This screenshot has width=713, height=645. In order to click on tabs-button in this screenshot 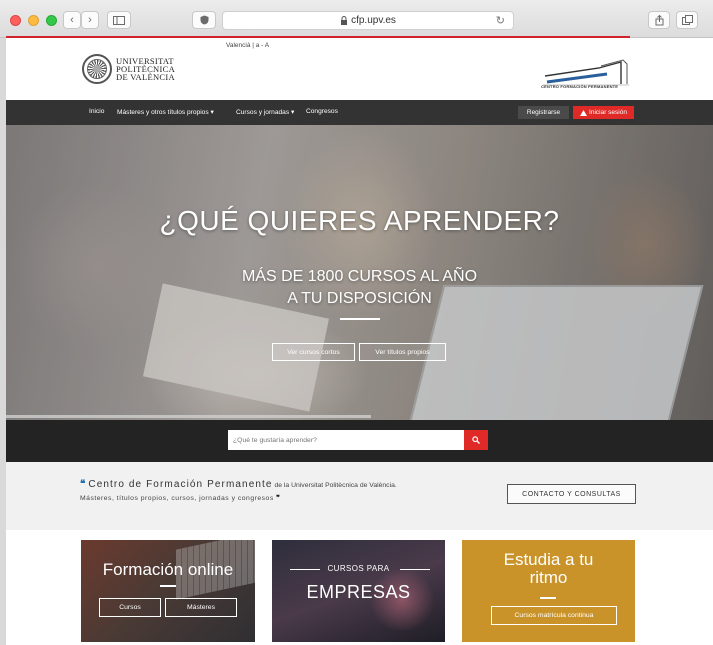, I will do `click(687, 20)`.